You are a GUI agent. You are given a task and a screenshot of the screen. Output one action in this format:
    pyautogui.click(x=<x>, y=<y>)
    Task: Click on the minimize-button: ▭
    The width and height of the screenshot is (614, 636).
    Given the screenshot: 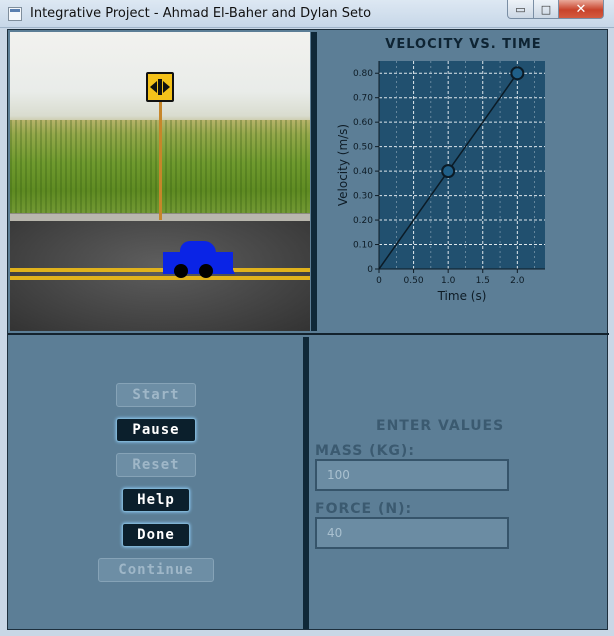 What is the action you would take?
    pyautogui.click(x=520, y=9)
    